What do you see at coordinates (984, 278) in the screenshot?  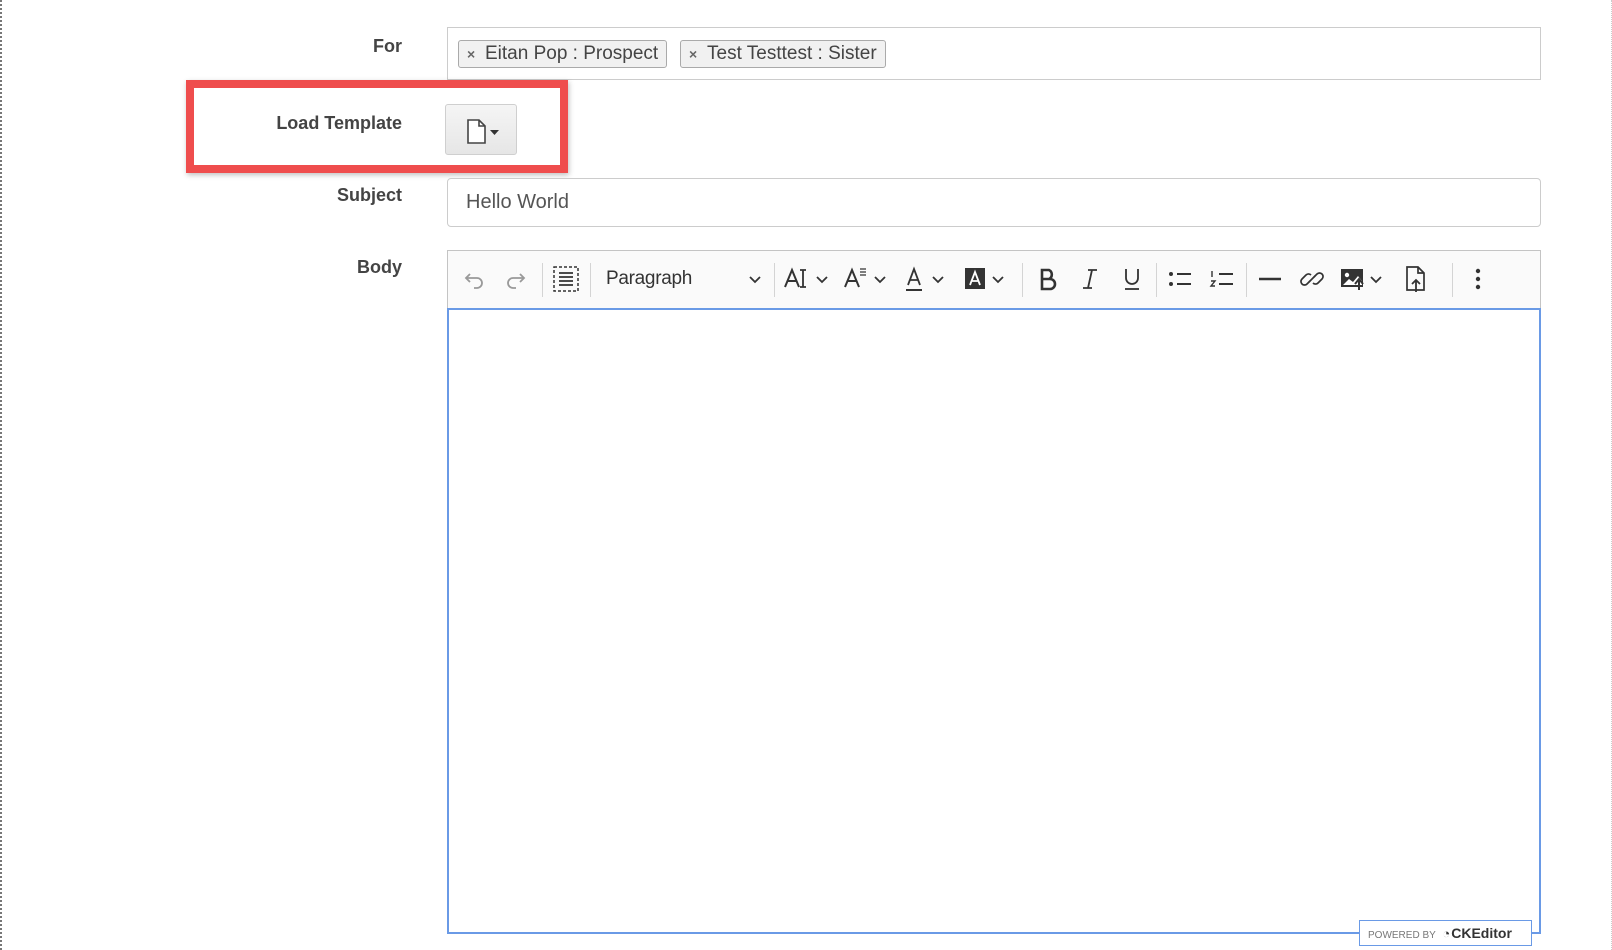 I see `background-color-icon` at bounding box center [984, 278].